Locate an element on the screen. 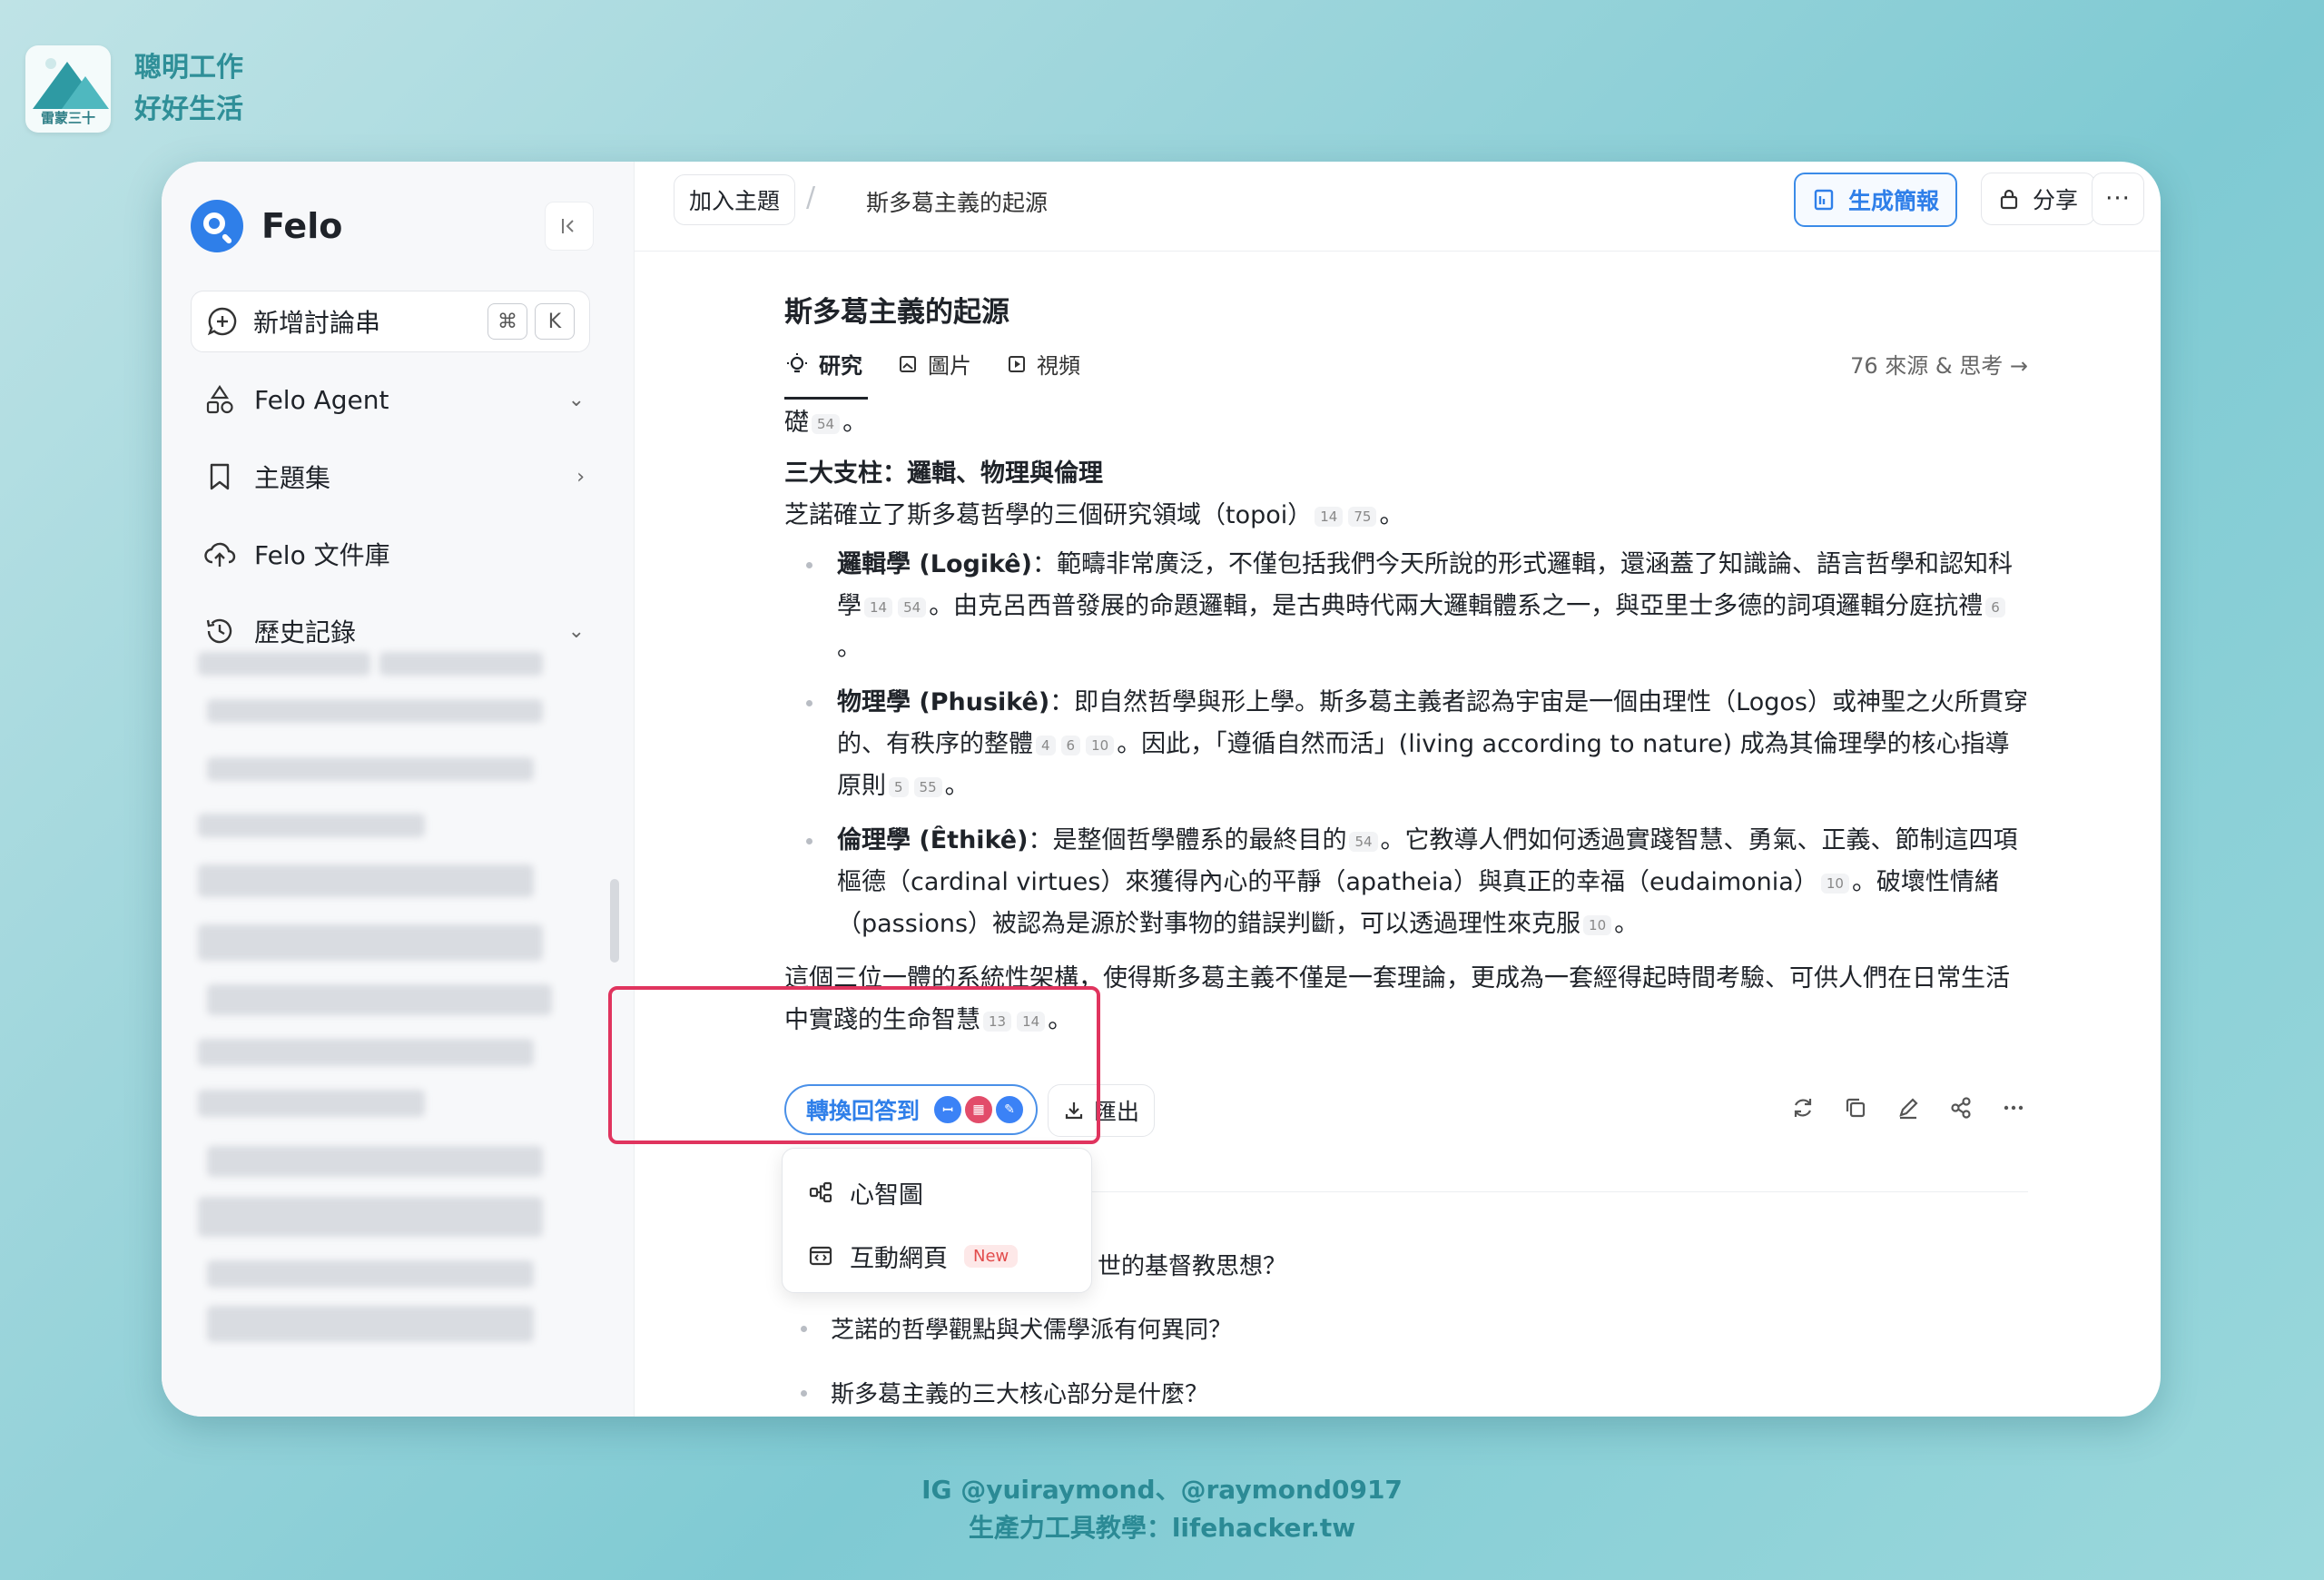  refresh-icon is located at coordinates (1802, 1108).